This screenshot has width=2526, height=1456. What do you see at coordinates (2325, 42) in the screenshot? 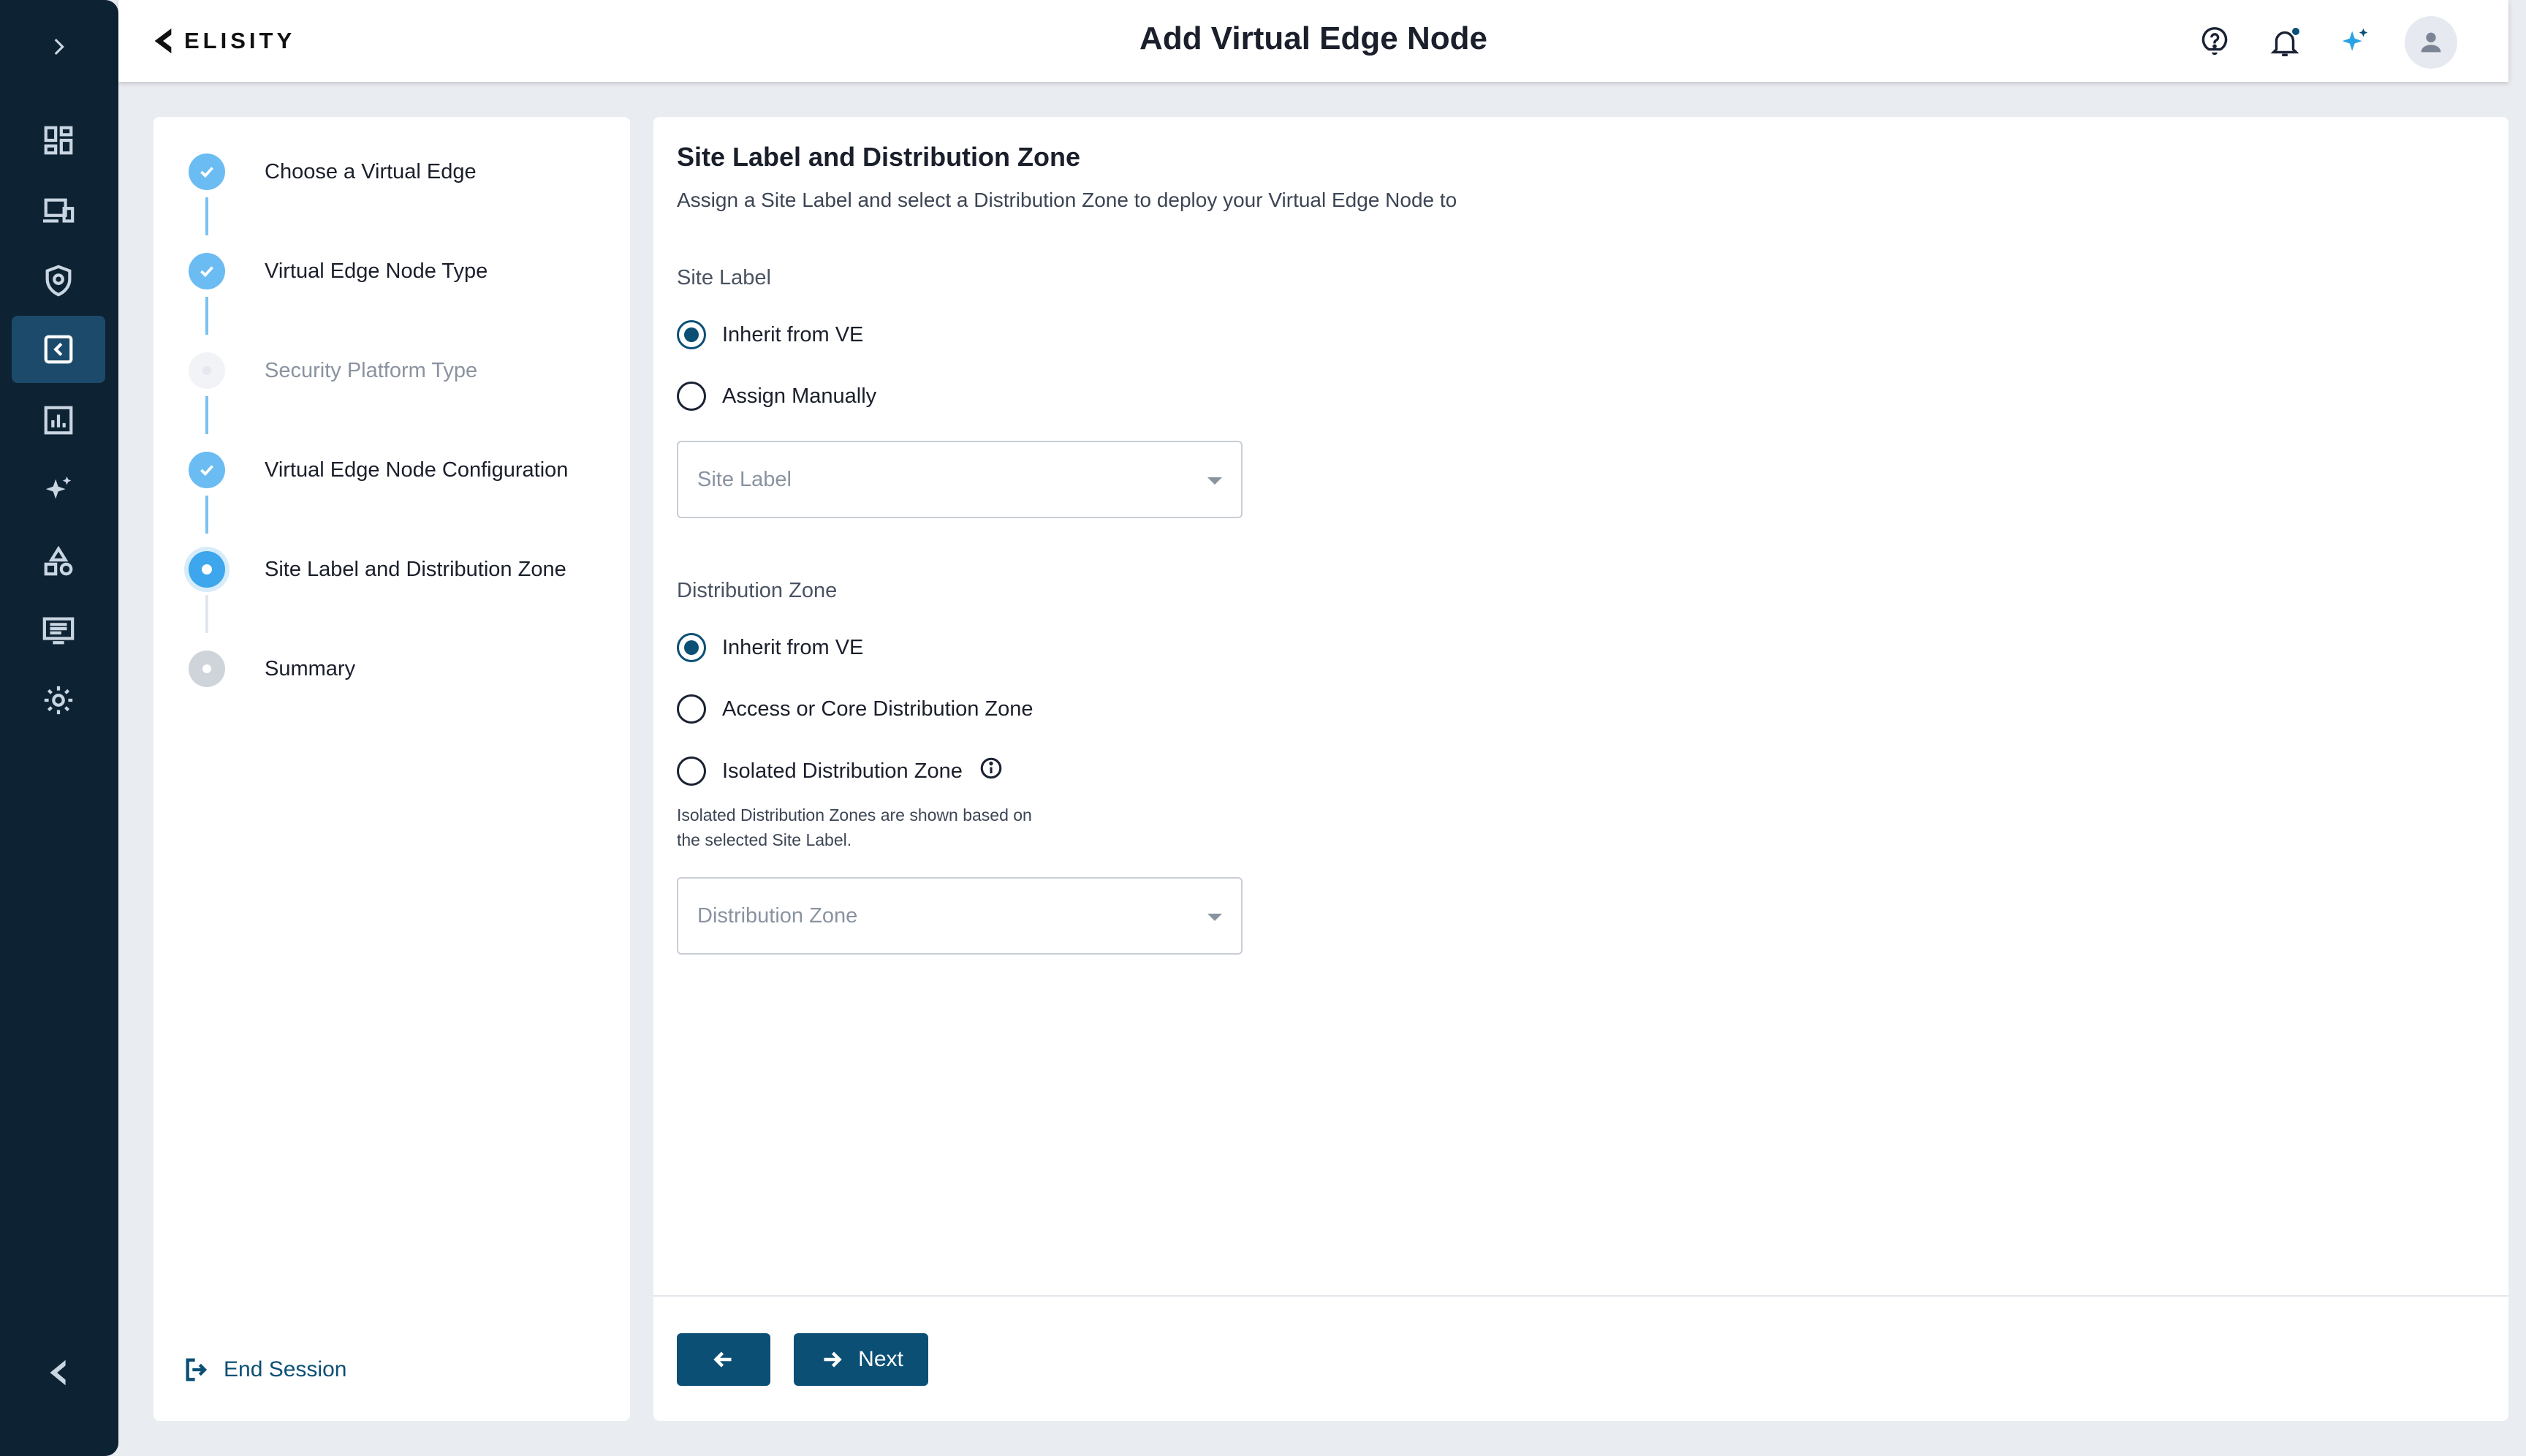
I see `header-actions` at bounding box center [2325, 42].